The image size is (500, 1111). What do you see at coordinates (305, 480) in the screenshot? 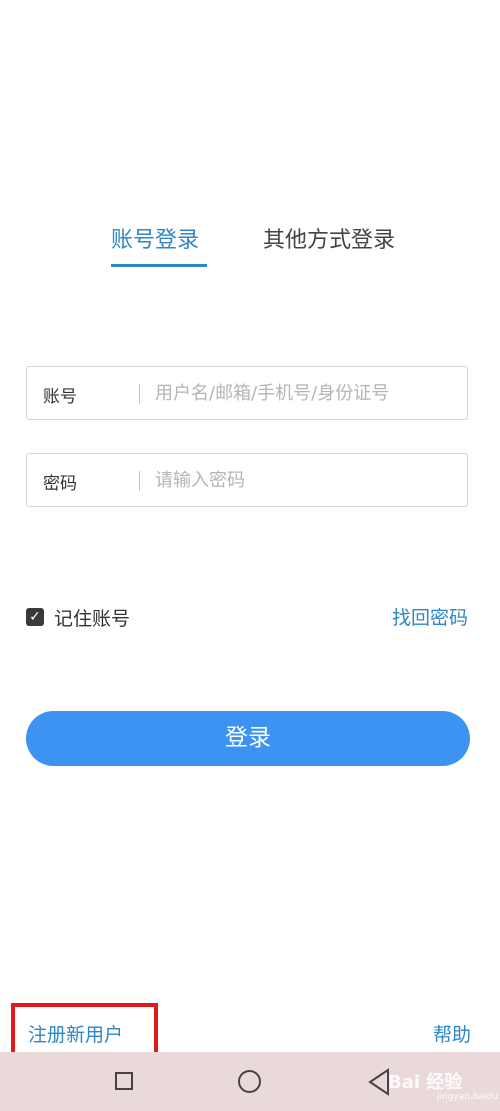
I see `password-input` at bounding box center [305, 480].